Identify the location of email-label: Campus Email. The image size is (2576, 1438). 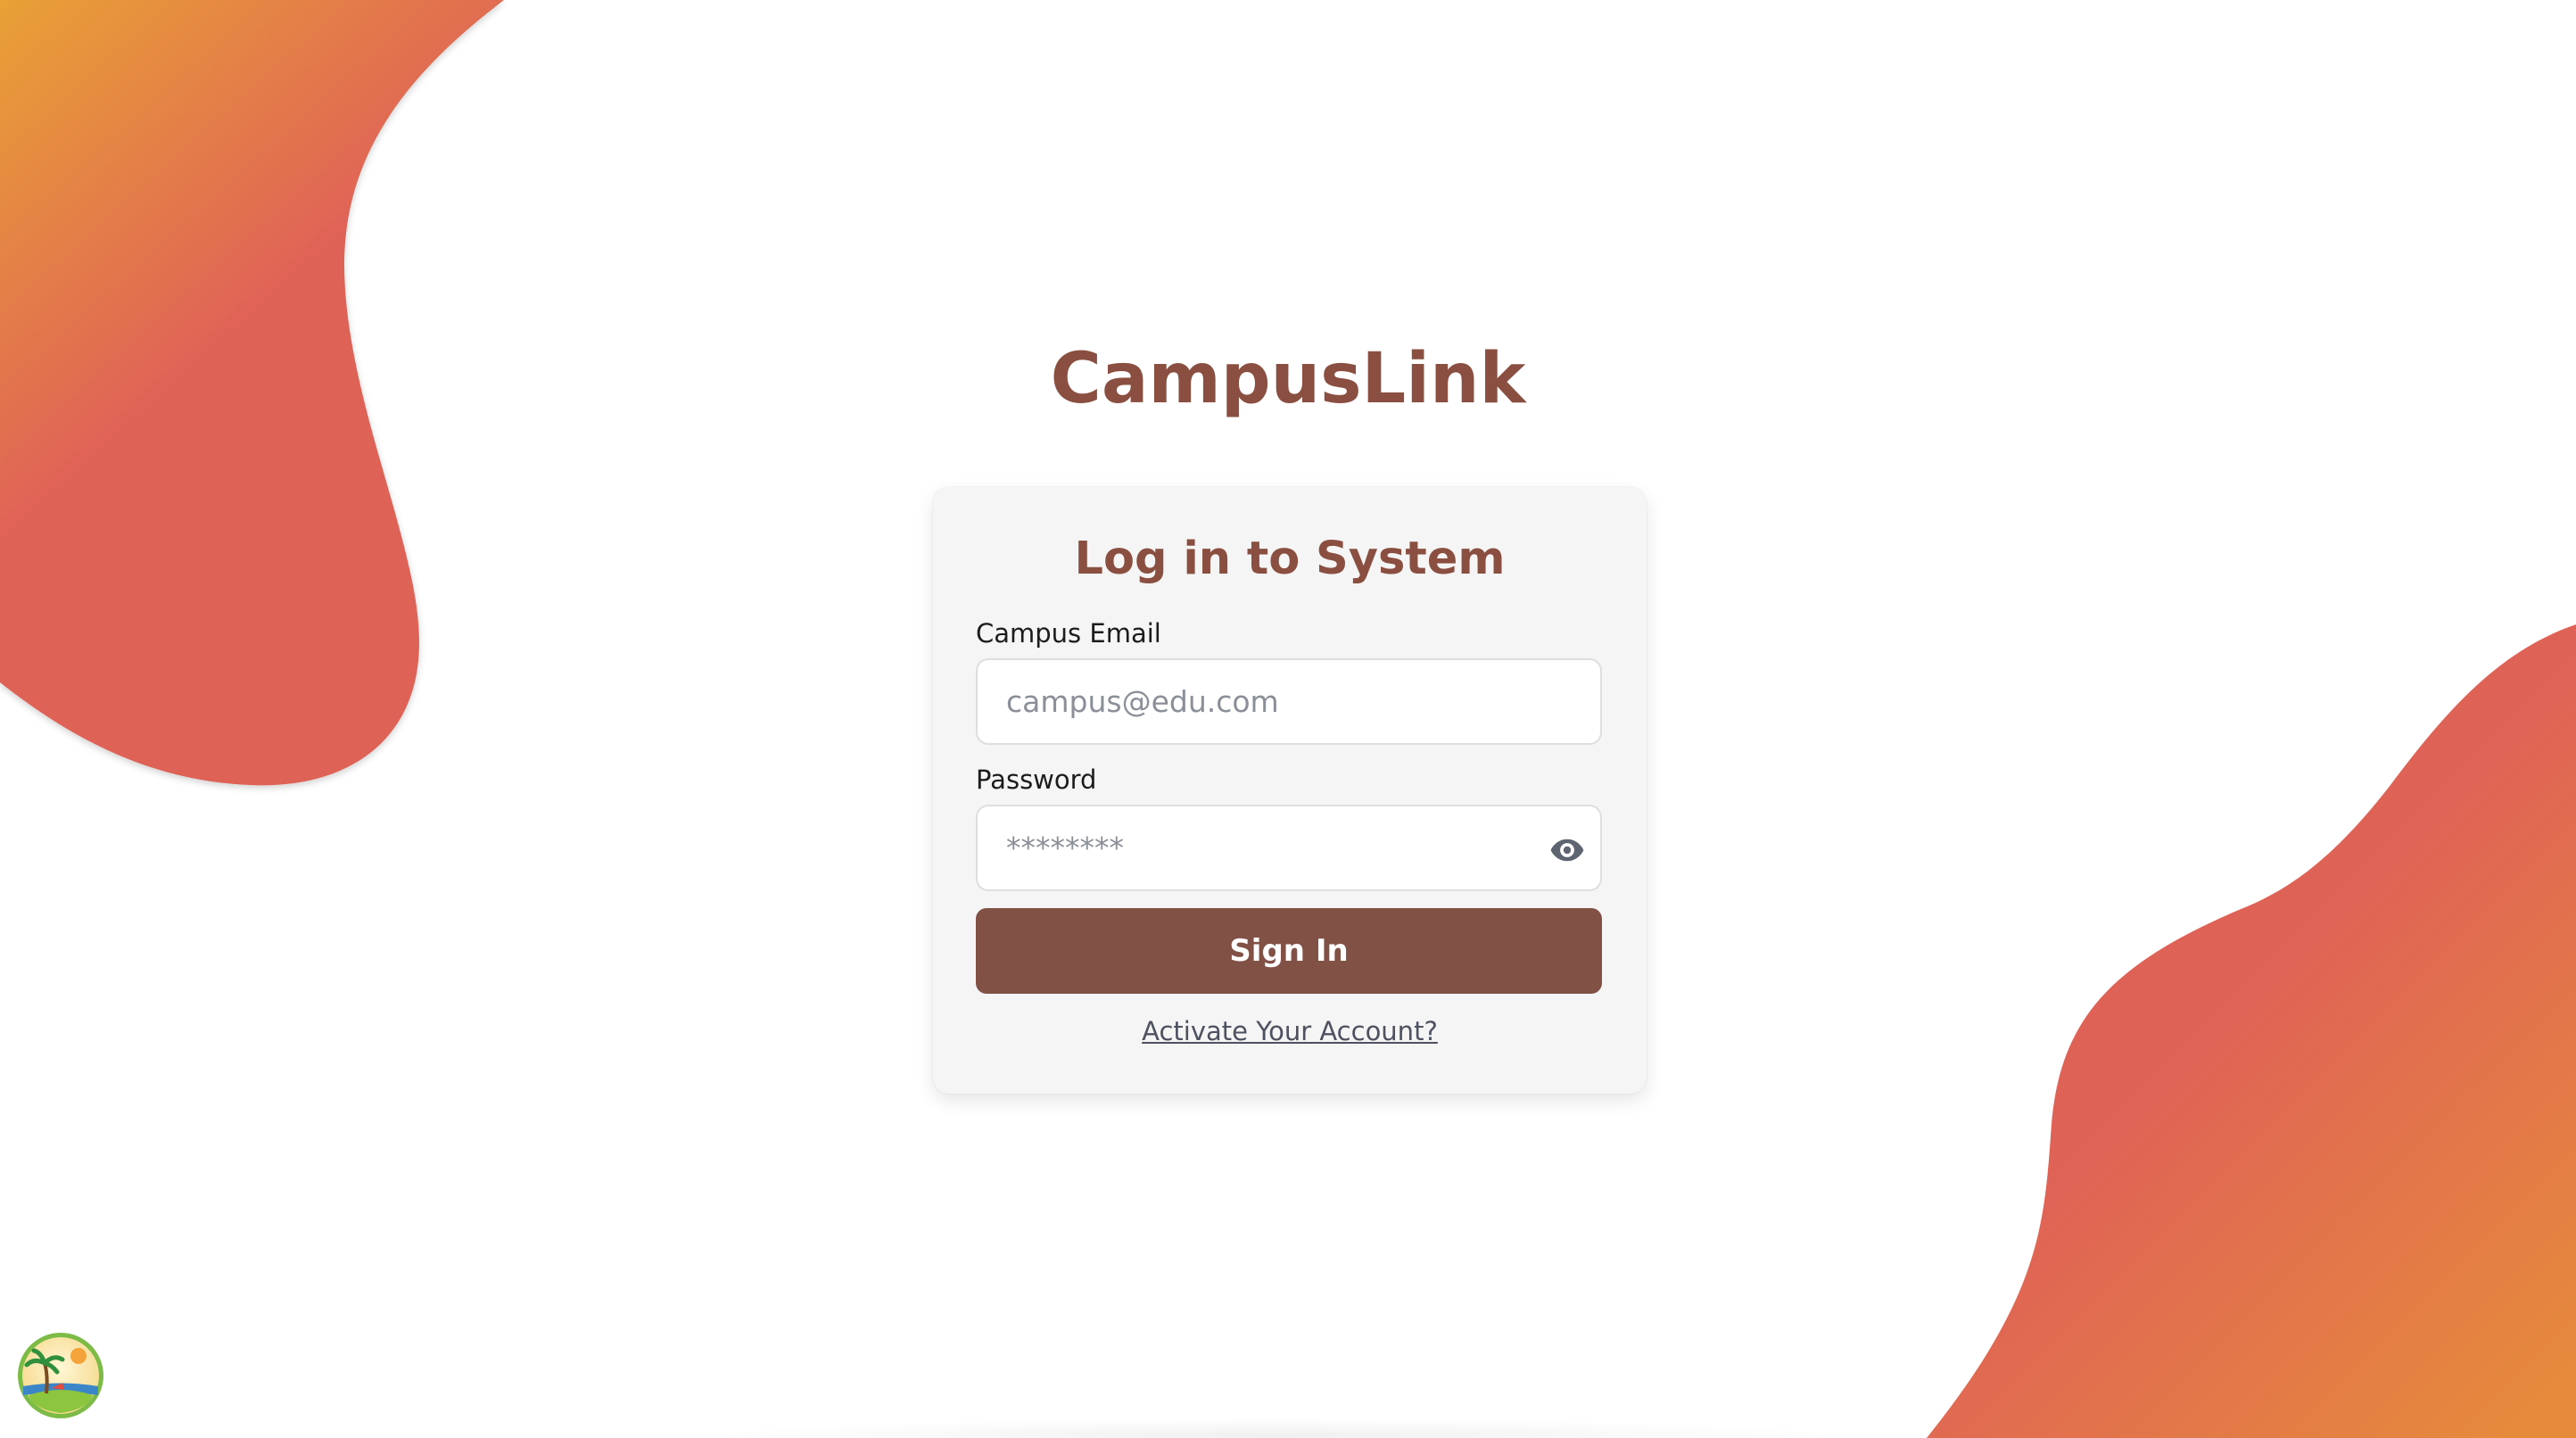
(1069, 634).